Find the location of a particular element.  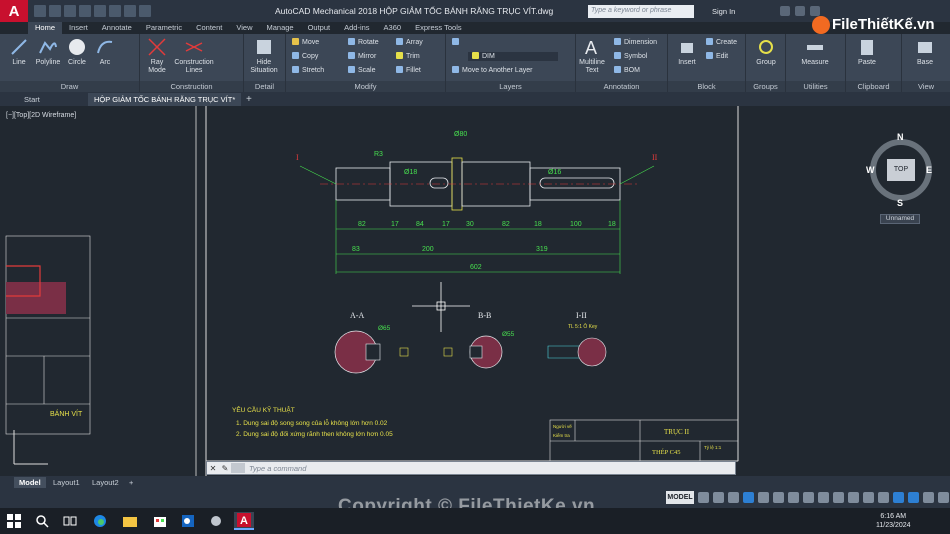

selection-cycling-icon is located at coordinates (823, 497).